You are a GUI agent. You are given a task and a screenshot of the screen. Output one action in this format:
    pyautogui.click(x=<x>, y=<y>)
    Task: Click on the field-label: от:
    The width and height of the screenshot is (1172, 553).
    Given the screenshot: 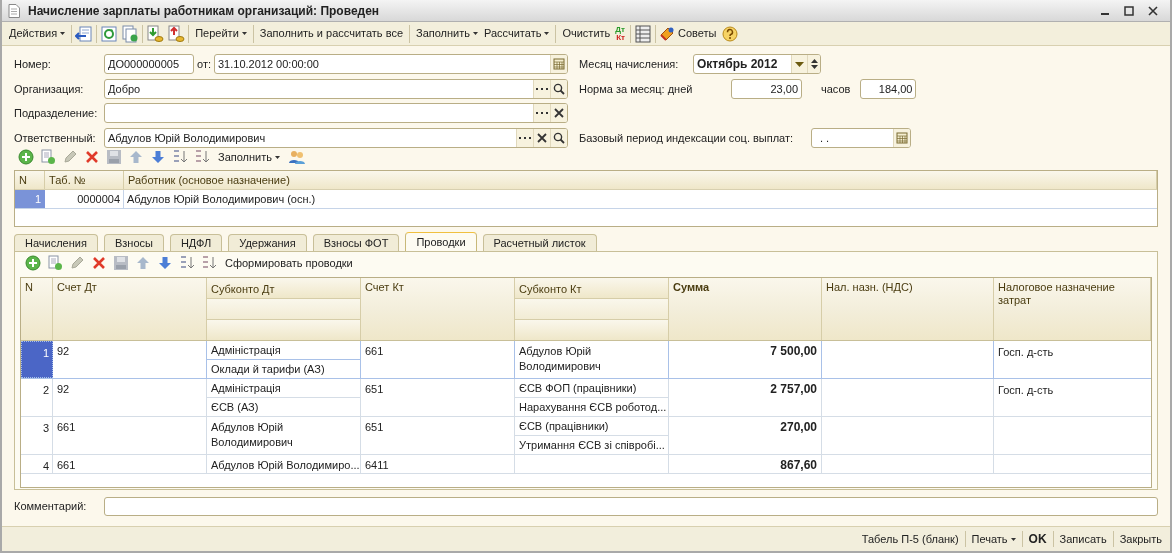 What is the action you would take?
    pyautogui.click(x=204, y=63)
    